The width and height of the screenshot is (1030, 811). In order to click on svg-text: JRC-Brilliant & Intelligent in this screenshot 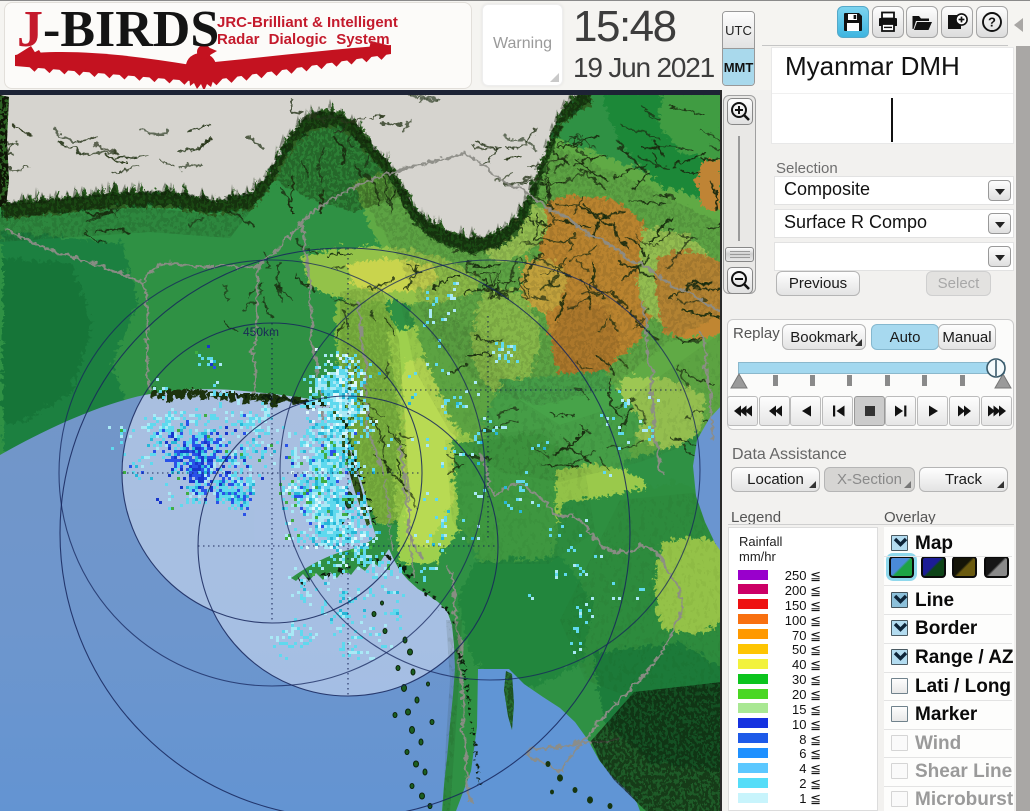, I will do `click(307, 22)`.